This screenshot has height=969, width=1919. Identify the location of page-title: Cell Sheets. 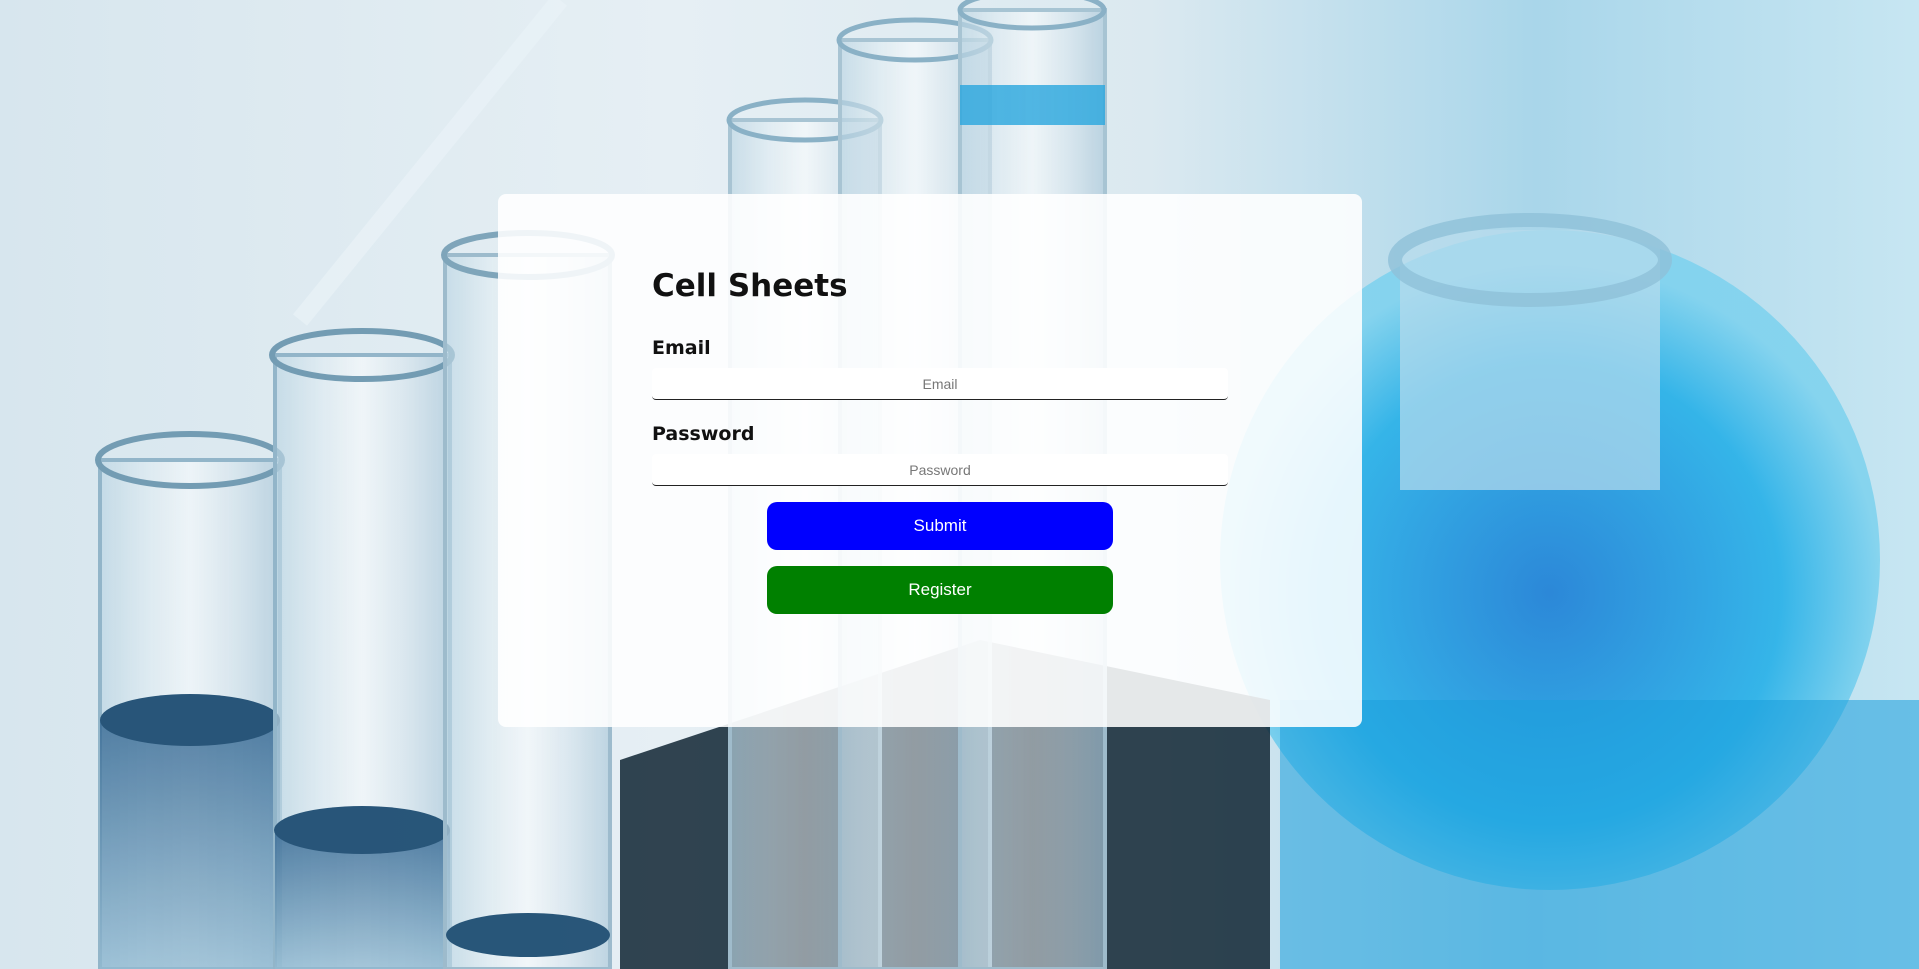
(750, 286).